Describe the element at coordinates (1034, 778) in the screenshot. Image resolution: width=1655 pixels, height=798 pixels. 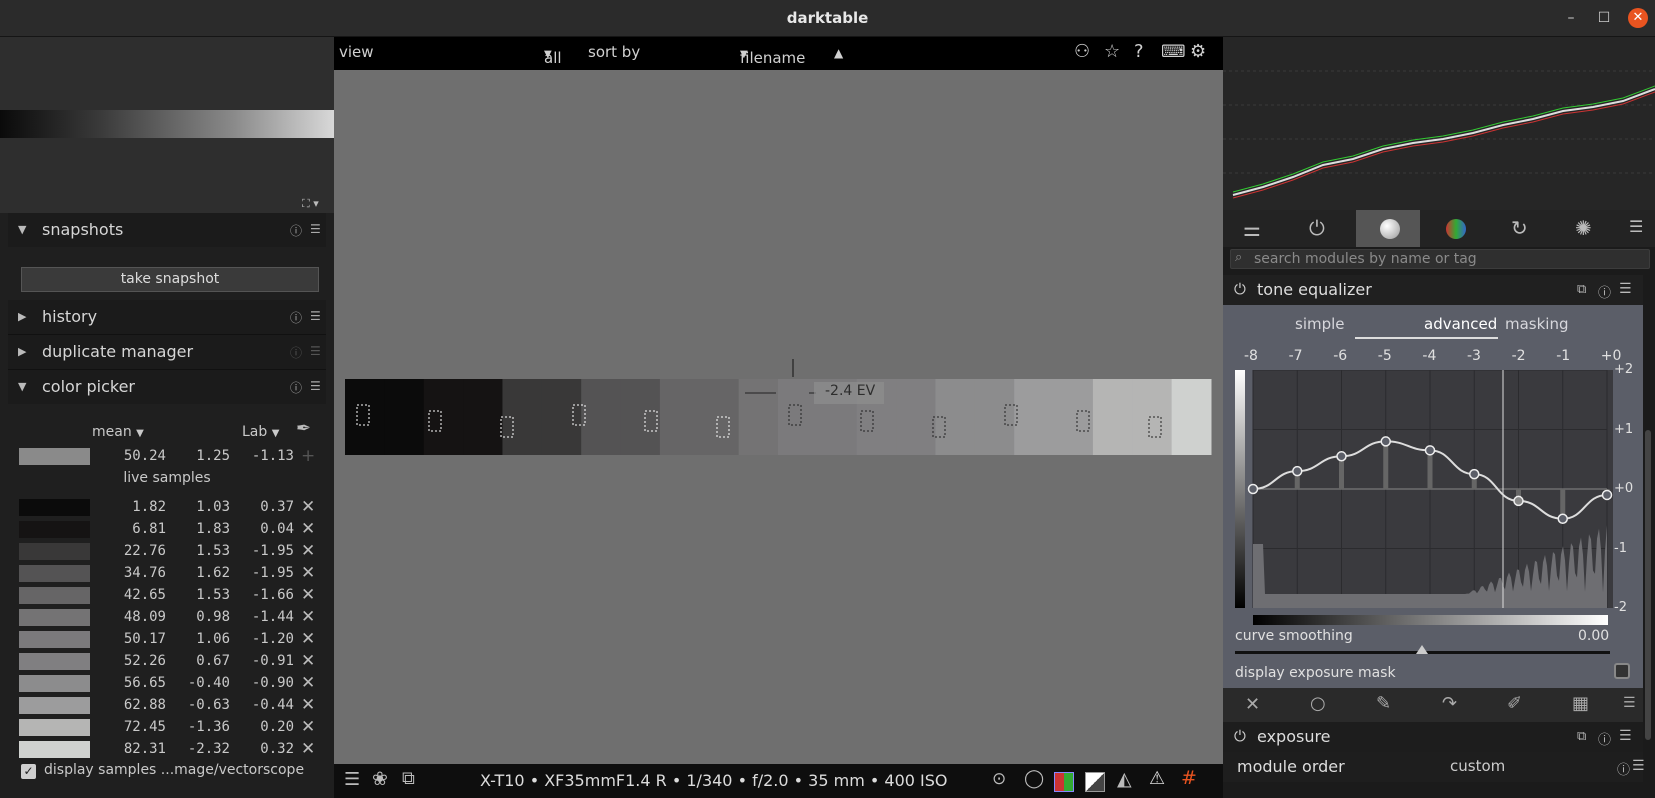
I see `bulb-icon: ◯` at that location.